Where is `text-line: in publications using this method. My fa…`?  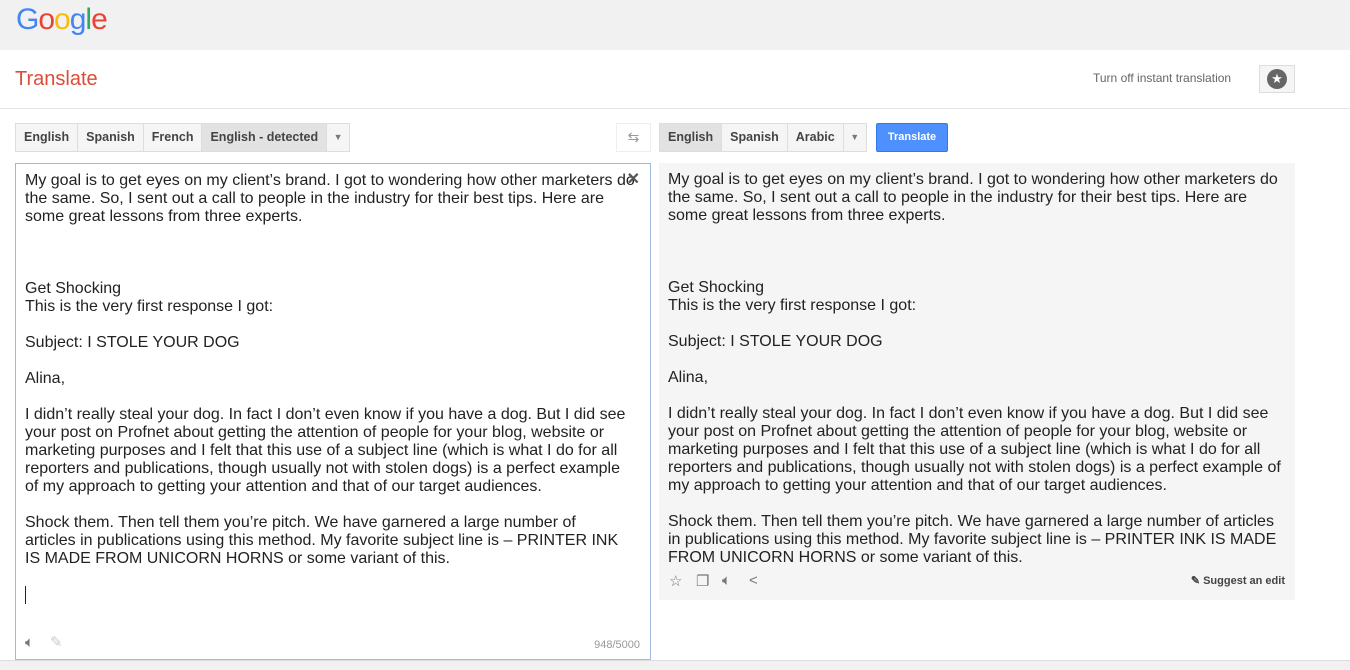
text-line: in publications using this method. My fa… is located at coordinates (972, 539).